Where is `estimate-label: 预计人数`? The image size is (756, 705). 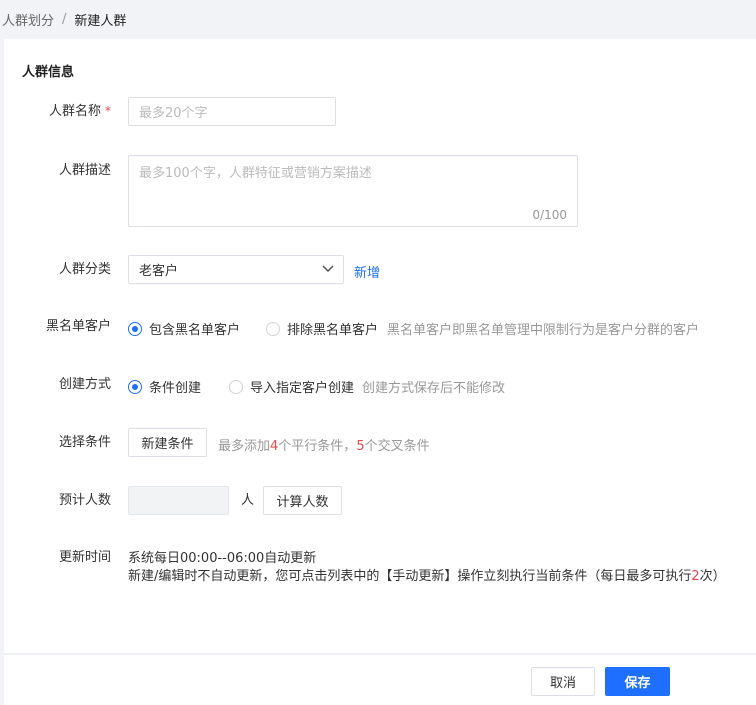
estimate-label: 预计人数 is located at coordinates (84, 500).